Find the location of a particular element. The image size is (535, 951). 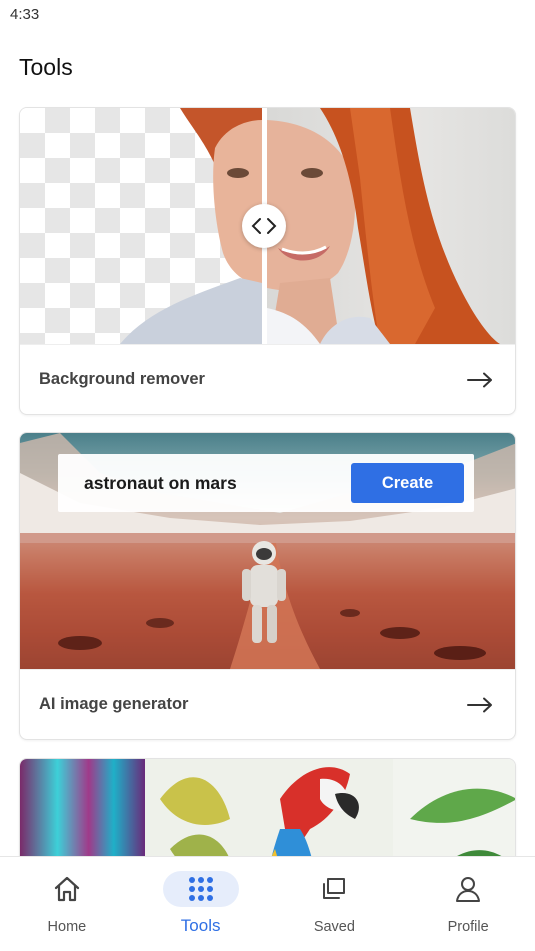

gallery-illustration is located at coordinates (337, 811).